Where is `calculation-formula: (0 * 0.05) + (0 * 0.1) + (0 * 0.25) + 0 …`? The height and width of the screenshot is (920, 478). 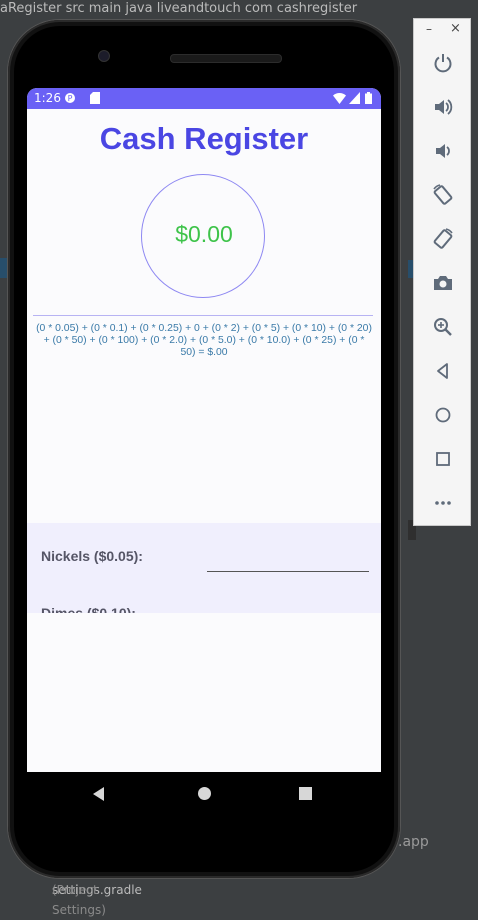
calculation-formula: (0 * 0.05) + (0 * 0.1) + (0 * 0.25) + 0 … is located at coordinates (204, 340).